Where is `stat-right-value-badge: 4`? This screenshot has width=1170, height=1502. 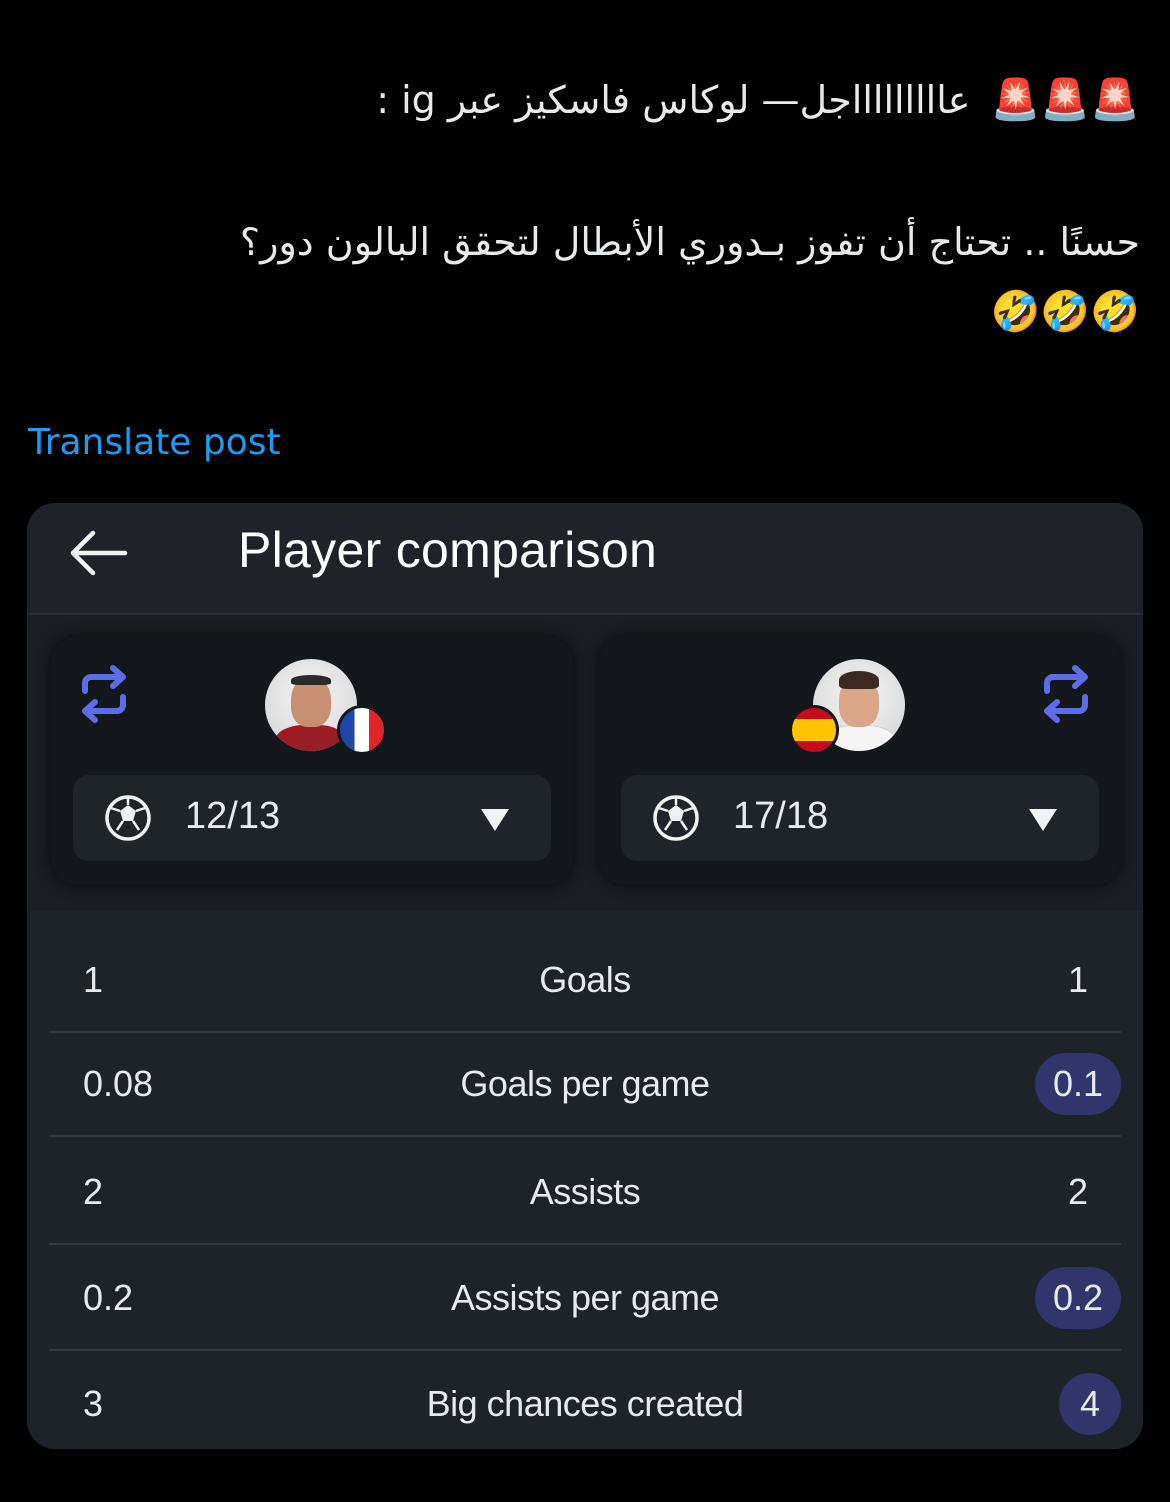
stat-right-value-badge: 4 is located at coordinates (1090, 1404).